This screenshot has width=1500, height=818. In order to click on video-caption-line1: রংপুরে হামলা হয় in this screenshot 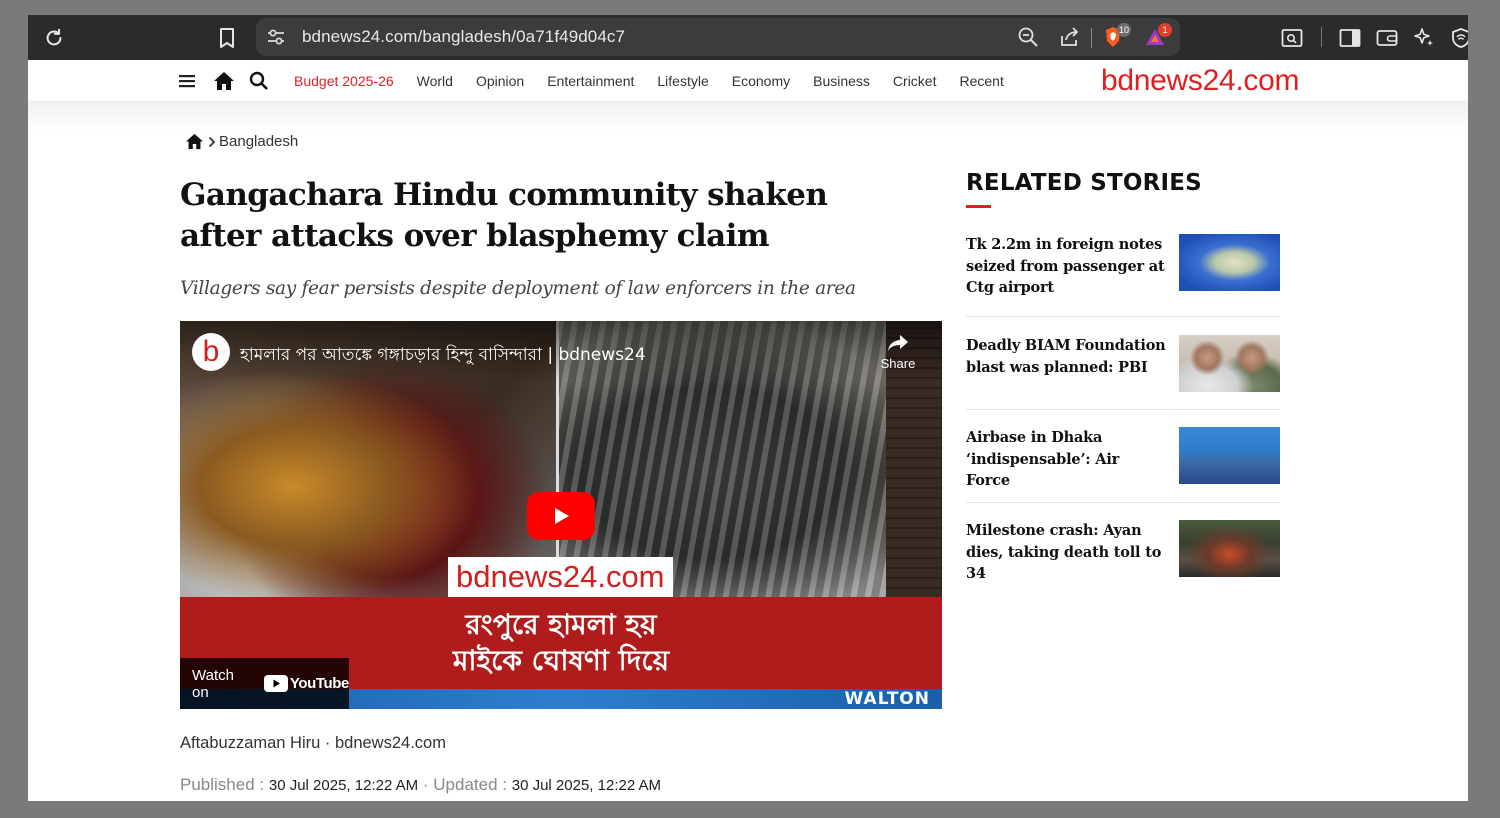, I will do `click(561, 624)`.